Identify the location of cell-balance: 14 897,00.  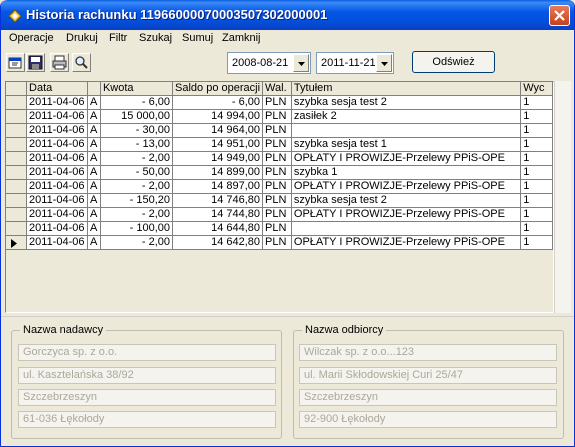
(218, 186).